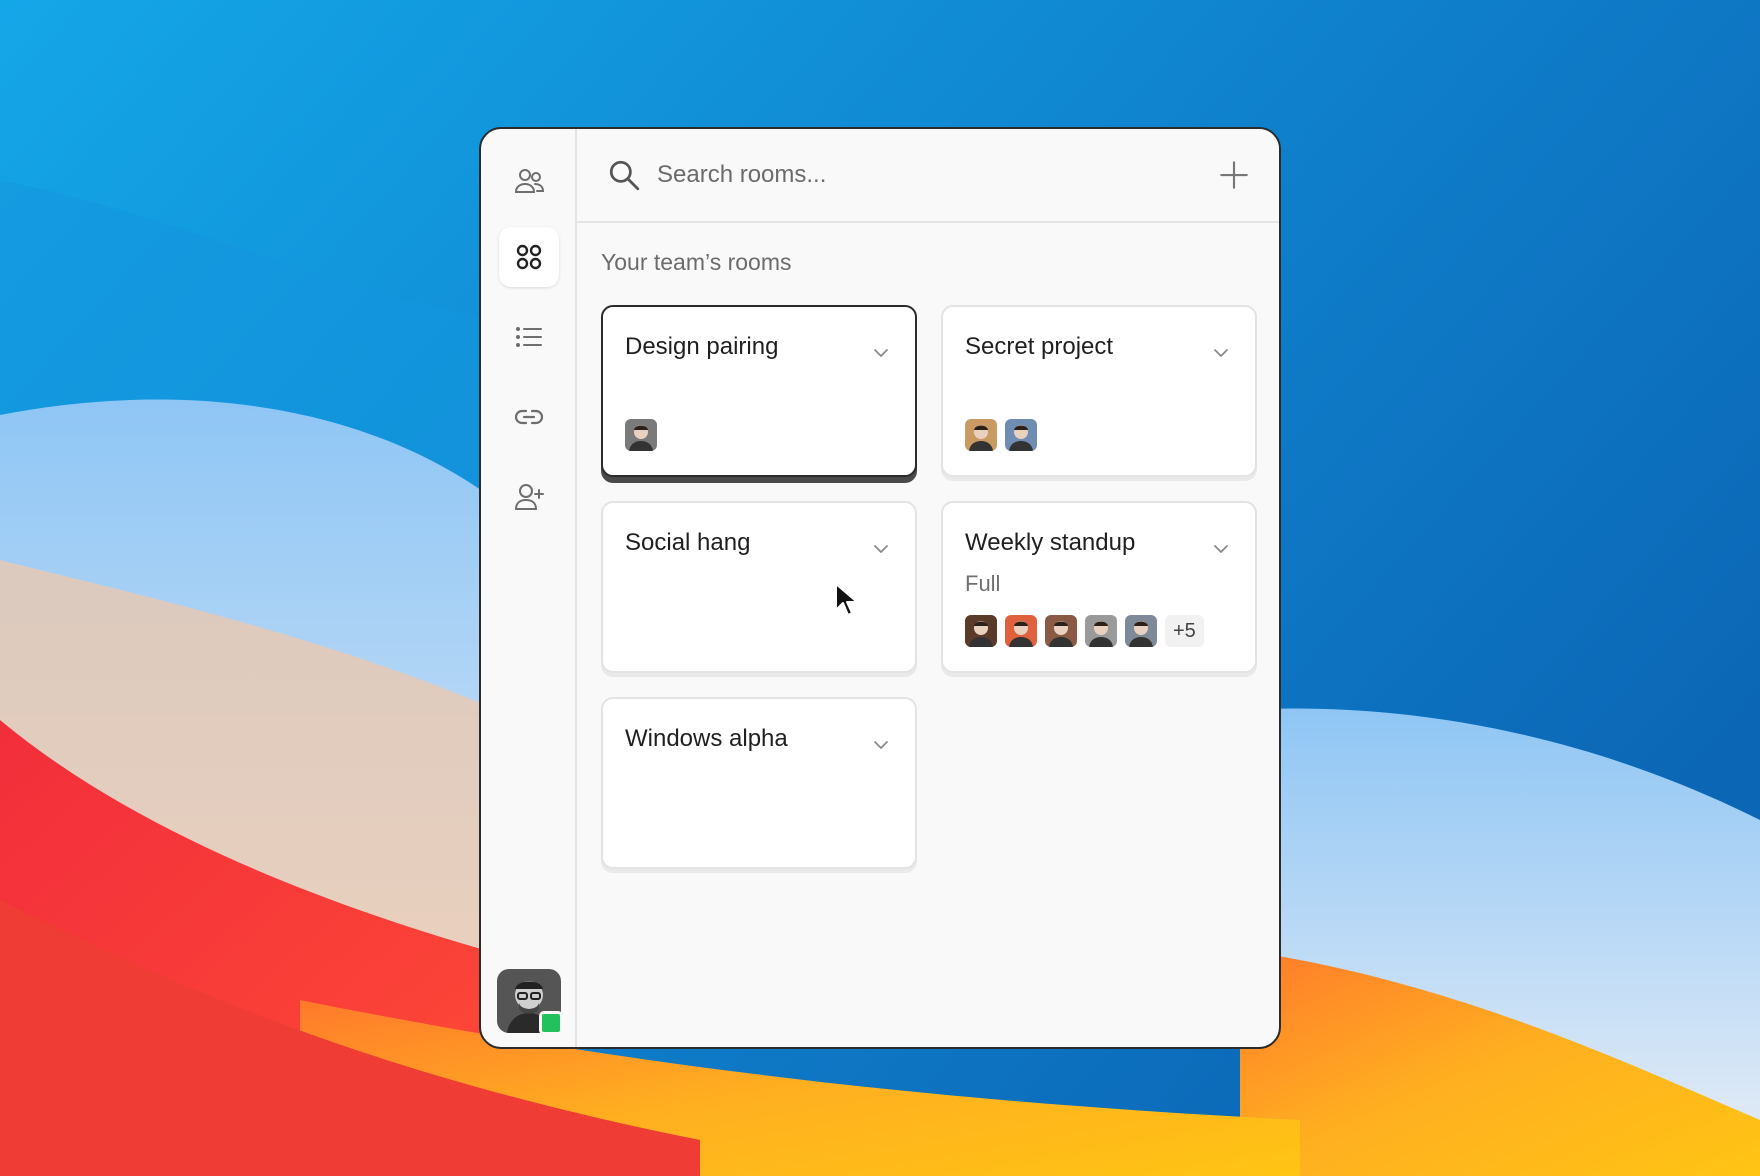 Image resolution: width=1760 pixels, height=1176 pixels. I want to click on list-icon, so click(529, 337).